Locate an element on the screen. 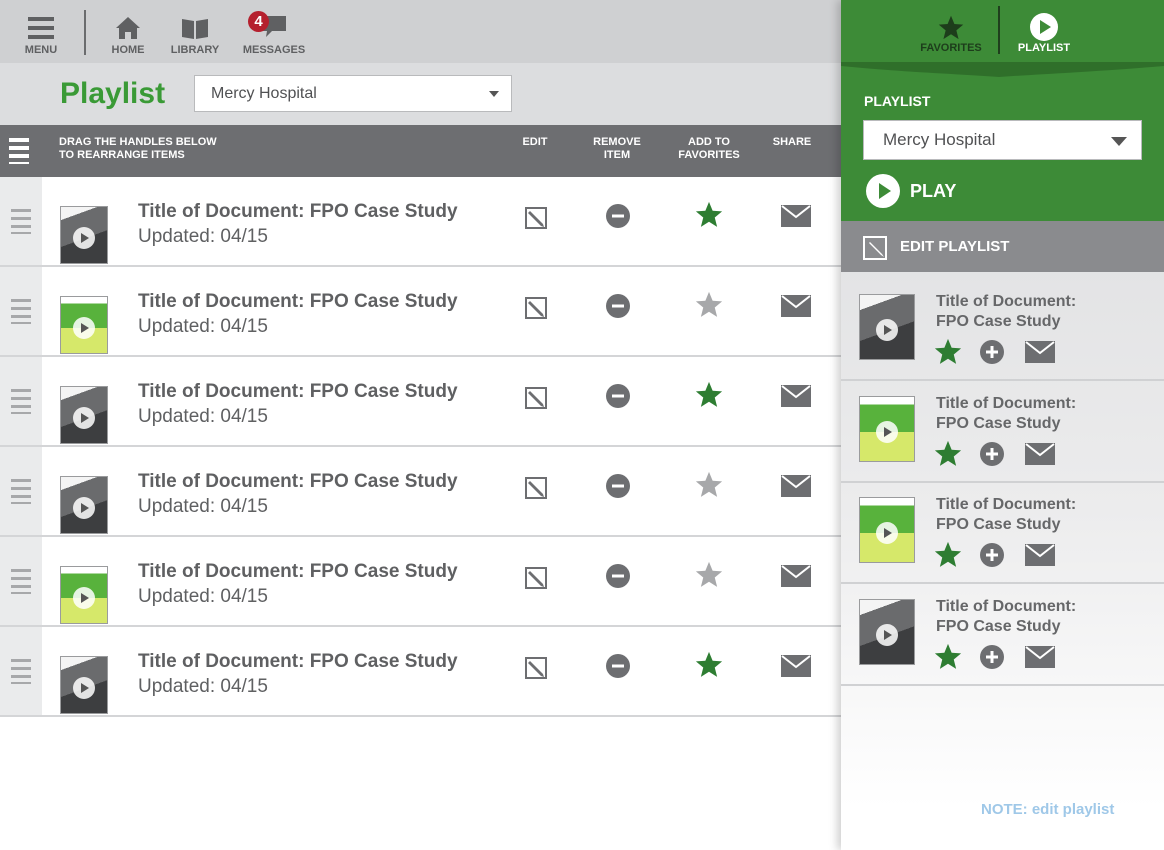  home-button: HOME is located at coordinates (128, 31).